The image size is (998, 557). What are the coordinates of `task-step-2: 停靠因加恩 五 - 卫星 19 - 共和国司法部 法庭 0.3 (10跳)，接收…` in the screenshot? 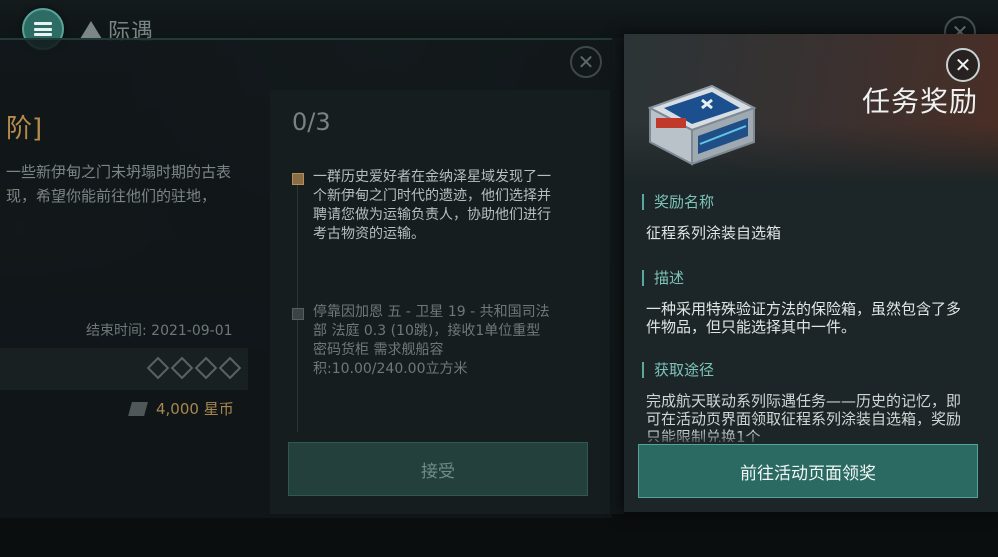 It's located at (431, 340).